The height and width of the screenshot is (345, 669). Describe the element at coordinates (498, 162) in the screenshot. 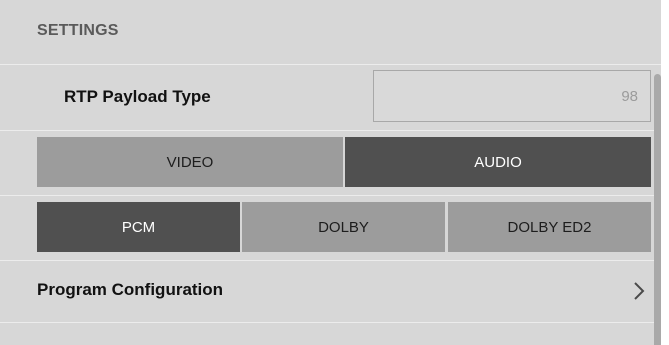

I see `audio-button: AUDIO` at that location.